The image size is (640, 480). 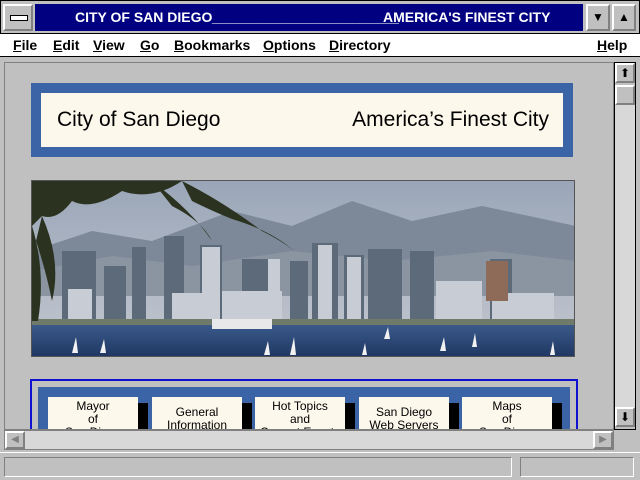 What do you see at coordinates (144, 17) in the screenshot?
I see `window-title-part1: CITY OF SAN DIEGO` at bounding box center [144, 17].